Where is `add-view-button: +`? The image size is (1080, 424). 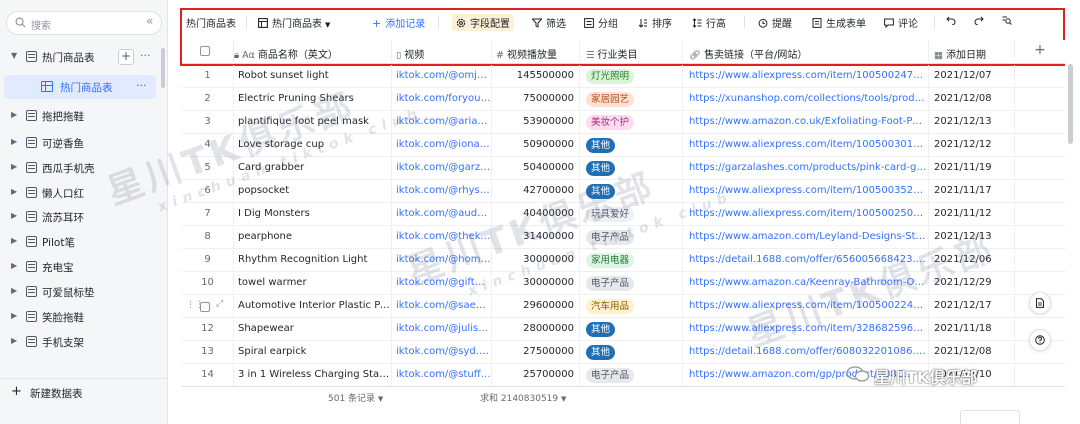 add-view-button: + is located at coordinates (126, 57).